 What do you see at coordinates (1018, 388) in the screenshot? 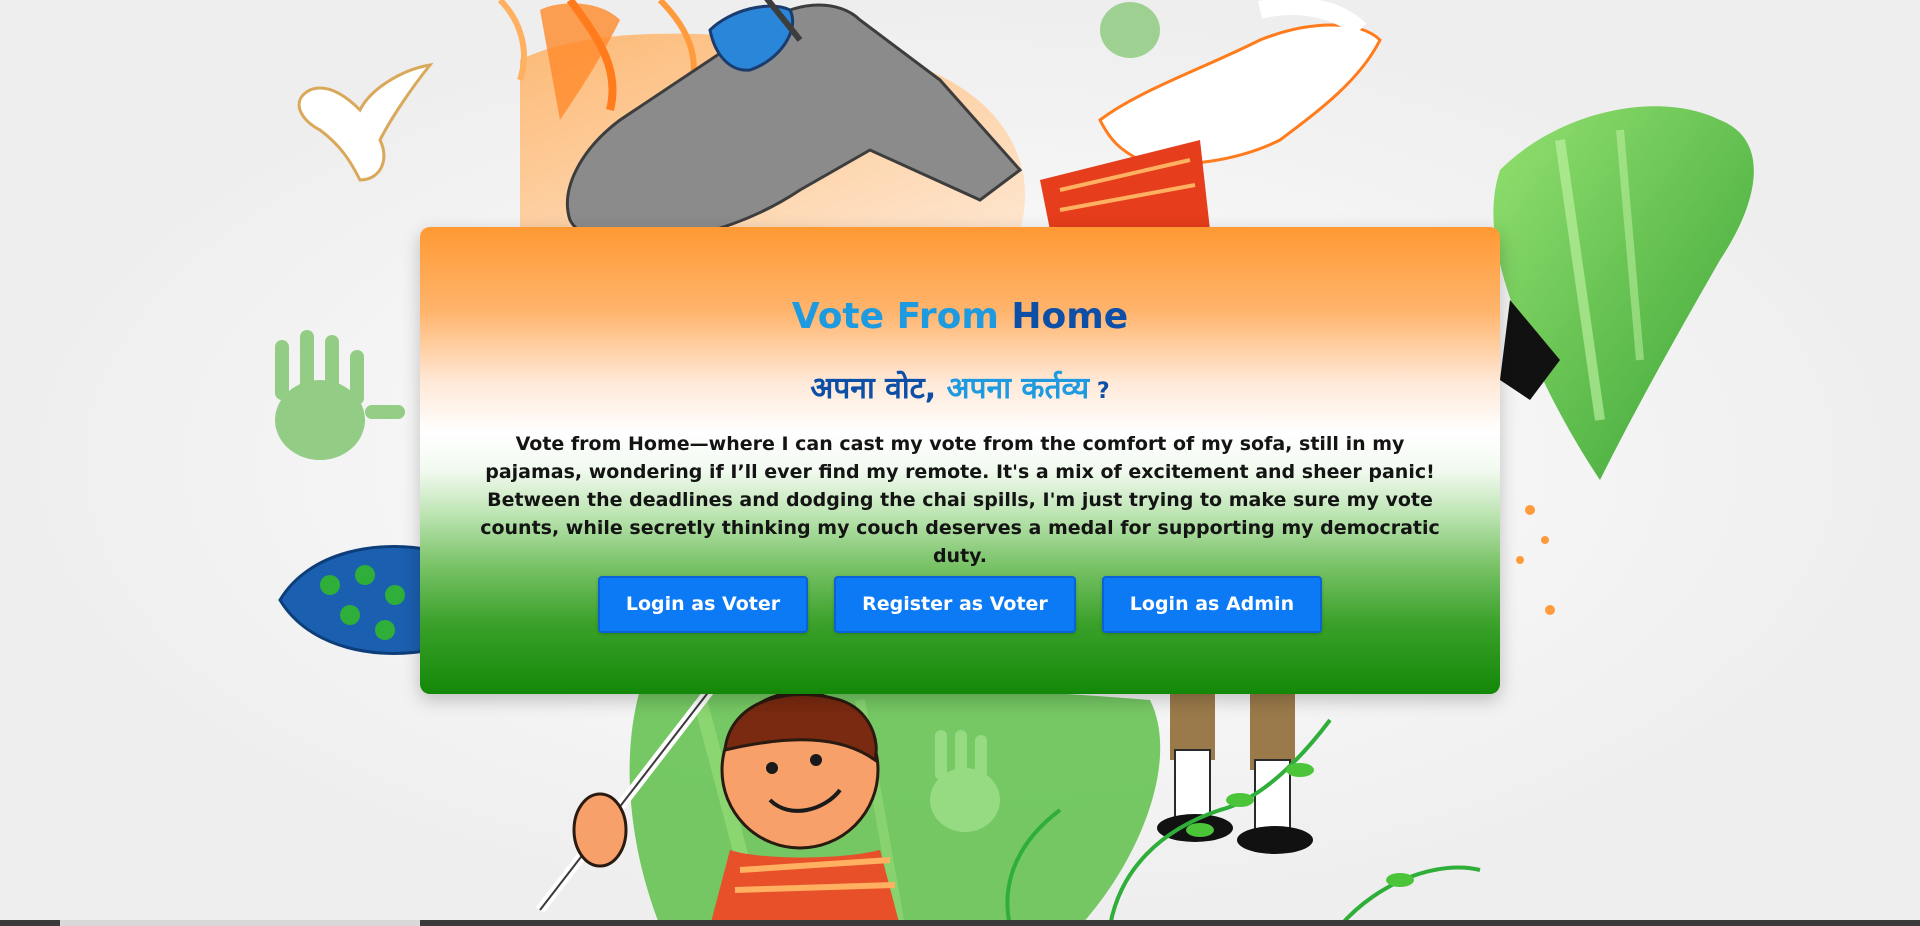
I see `hero-tagline-part2: अपना कर्तव्य` at bounding box center [1018, 388].